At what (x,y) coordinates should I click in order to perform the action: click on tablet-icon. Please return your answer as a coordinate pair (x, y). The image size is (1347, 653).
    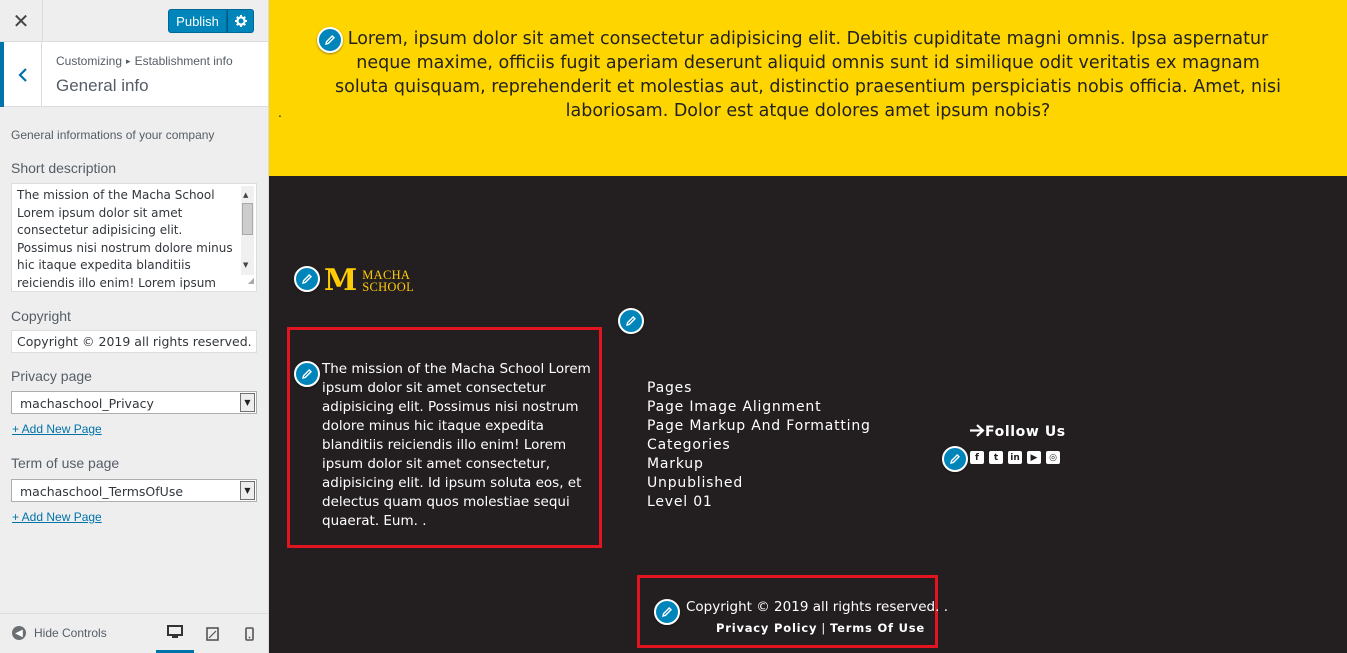
    Looking at the image, I should click on (212, 634).